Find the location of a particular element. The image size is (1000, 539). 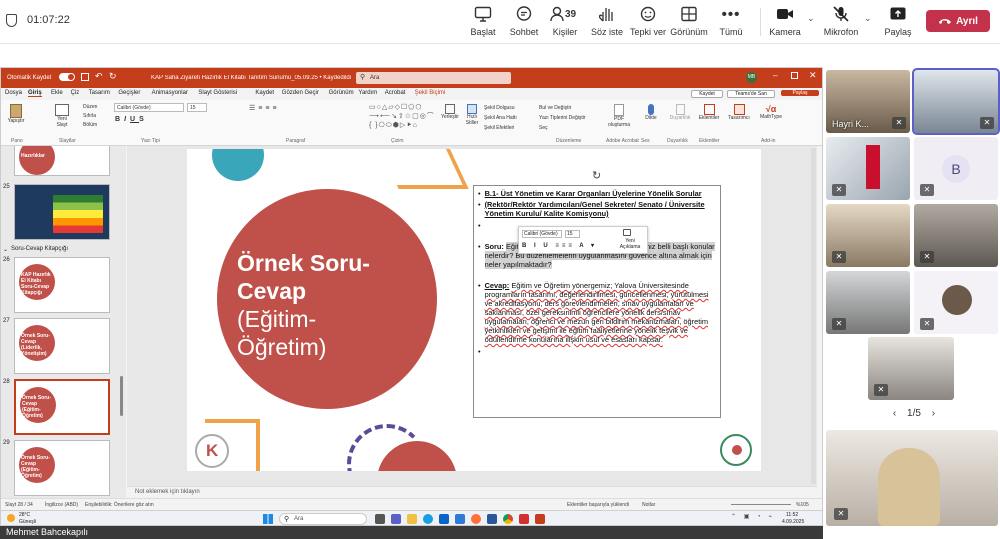

participant-tile: Hayri K... ✕ is located at coordinates (868, 101).